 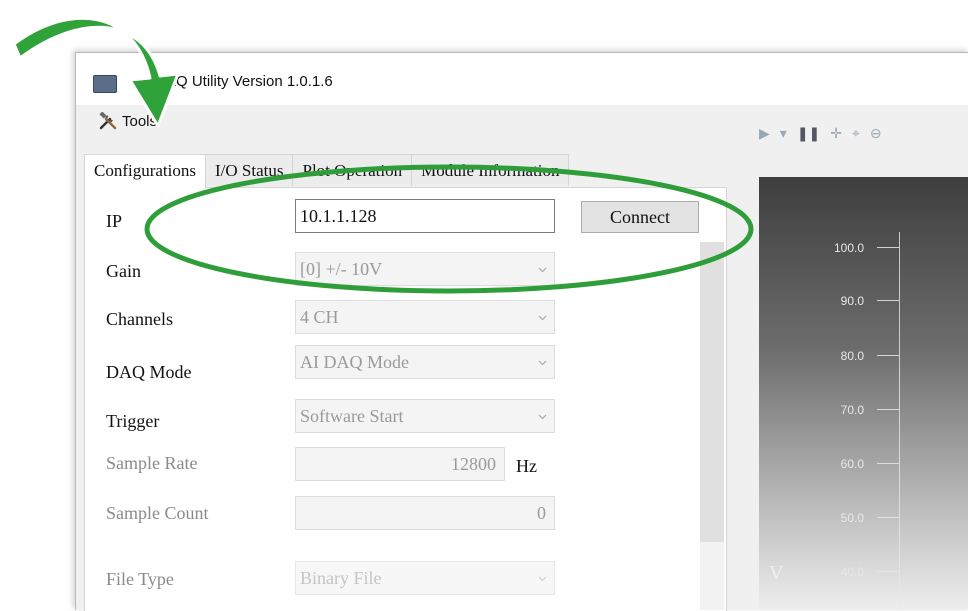 I want to click on trigger-select: Software Start, so click(x=425, y=416).